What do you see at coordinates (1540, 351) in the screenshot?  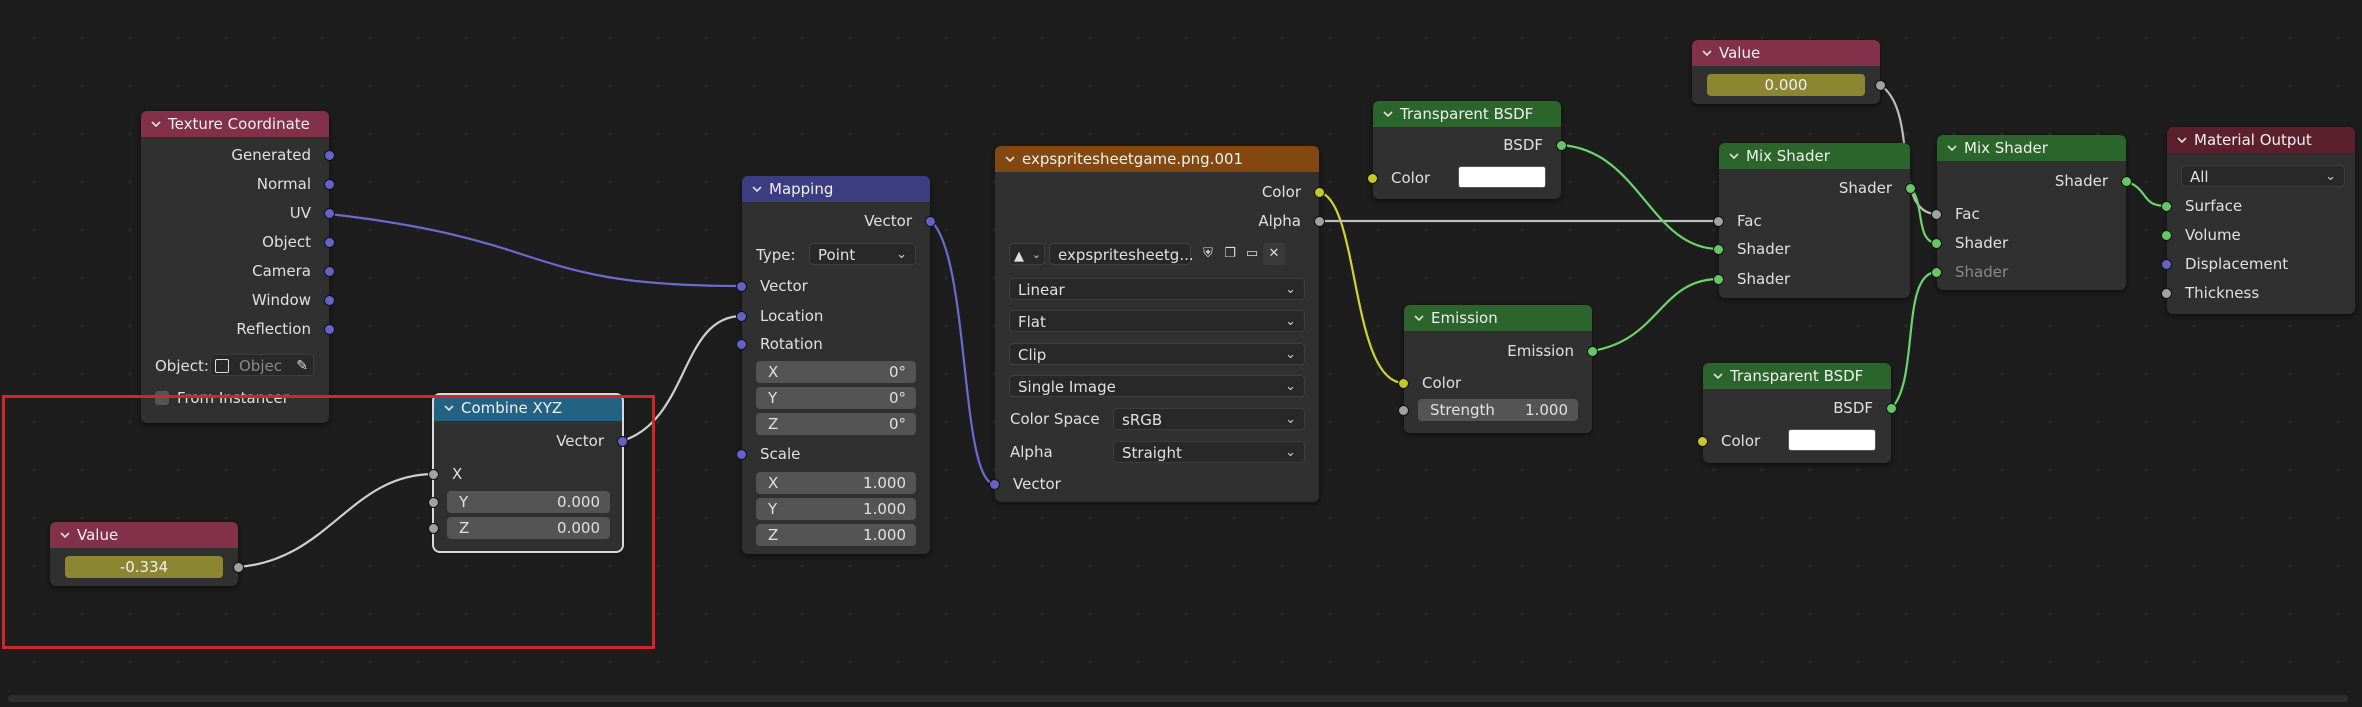 I see `socket-label: Emission` at bounding box center [1540, 351].